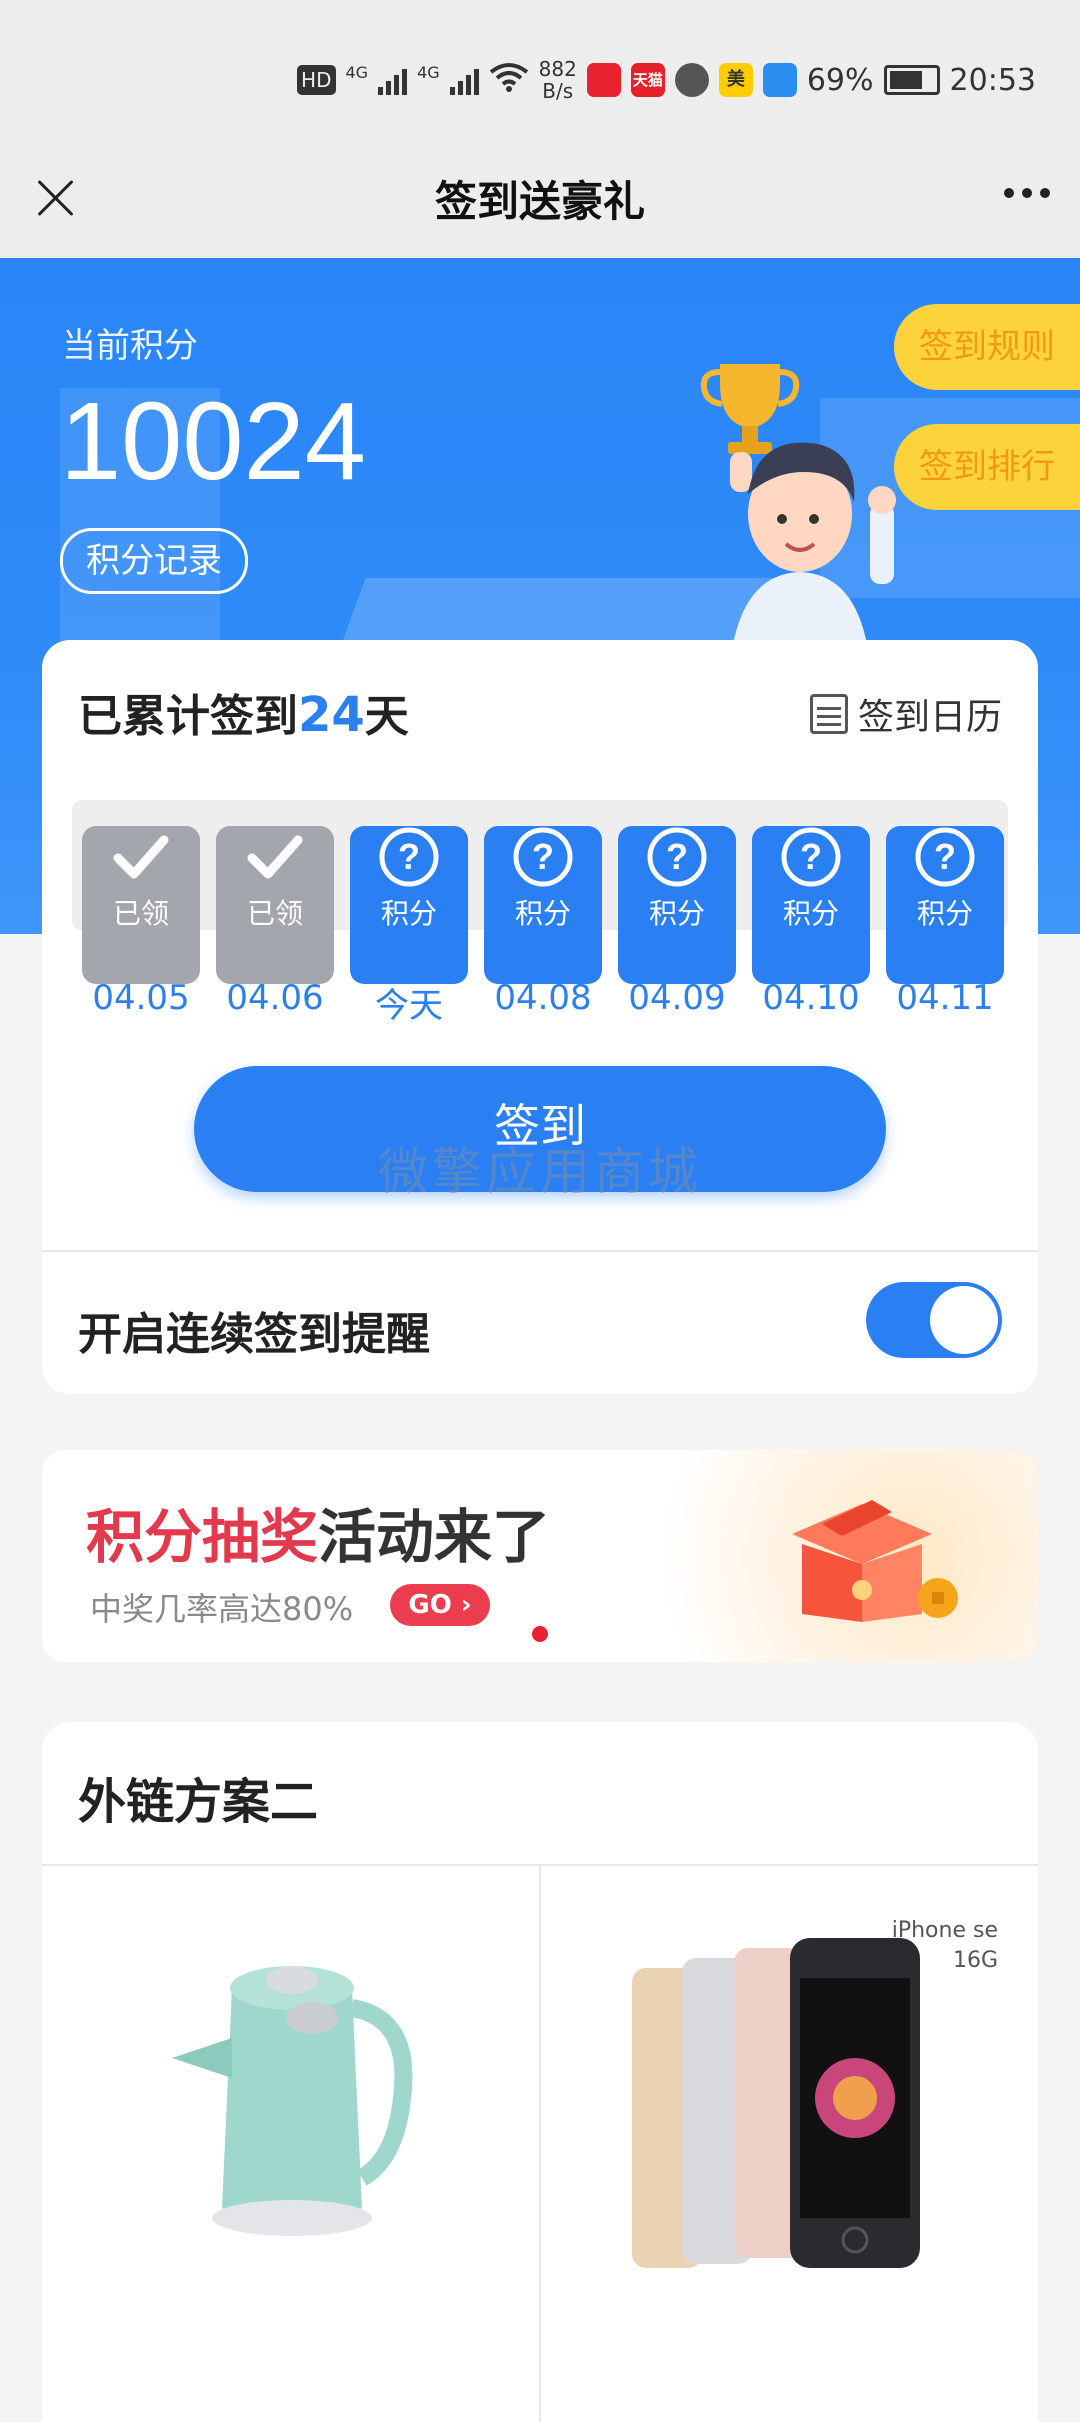 This screenshot has width=1080, height=2422. What do you see at coordinates (509, 80) in the screenshot?
I see `wifi-icon` at bounding box center [509, 80].